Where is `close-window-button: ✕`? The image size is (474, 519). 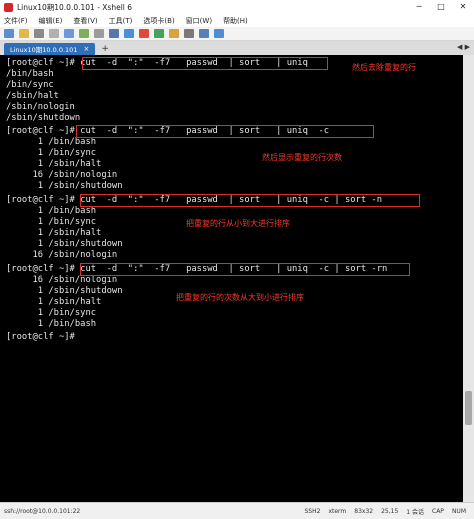 close-window-button: ✕ is located at coordinates (463, 7).